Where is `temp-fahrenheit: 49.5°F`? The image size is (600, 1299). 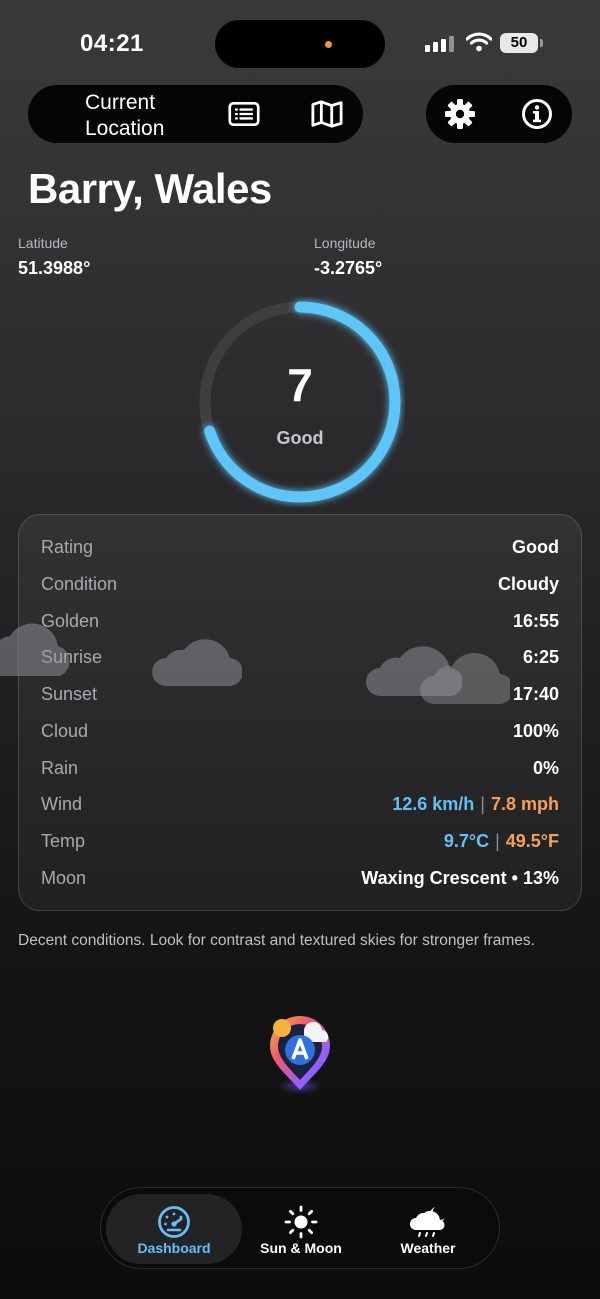 temp-fahrenheit: 49.5°F is located at coordinates (532, 840).